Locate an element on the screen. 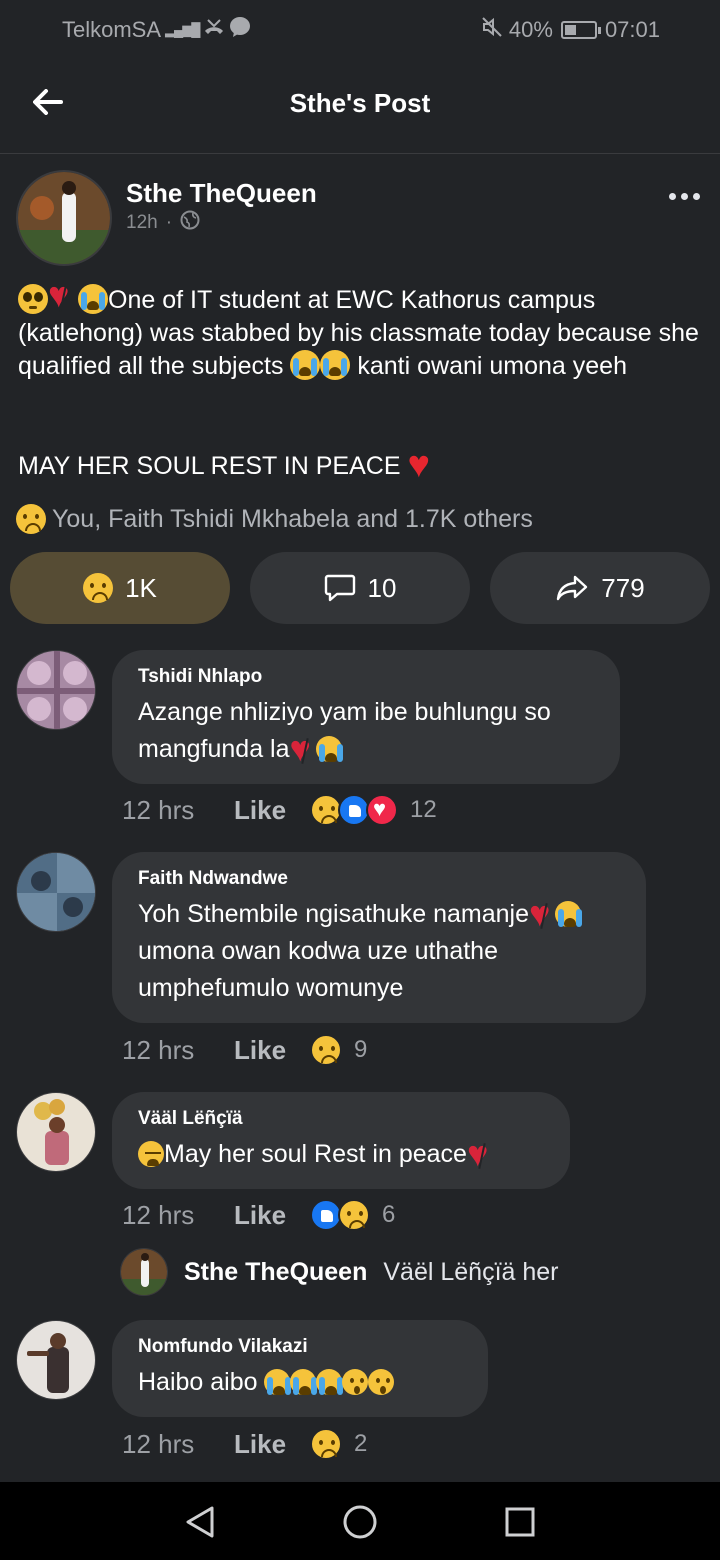 This screenshot has height=1560, width=720. comment-icon is located at coordinates (339, 588).